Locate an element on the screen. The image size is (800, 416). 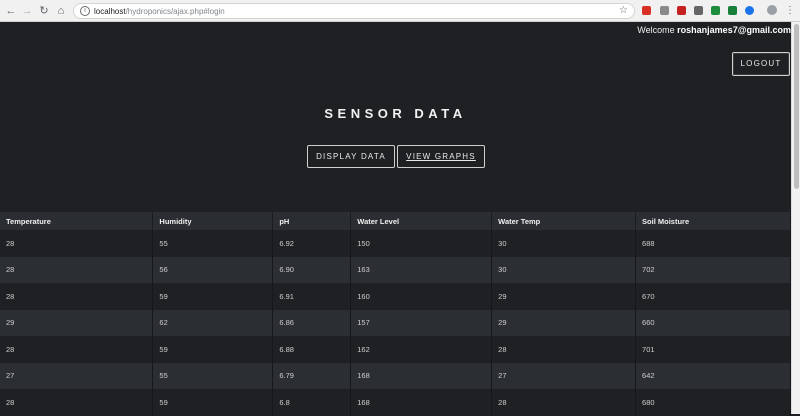
table-cell: 157 is located at coordinates (421, 322).